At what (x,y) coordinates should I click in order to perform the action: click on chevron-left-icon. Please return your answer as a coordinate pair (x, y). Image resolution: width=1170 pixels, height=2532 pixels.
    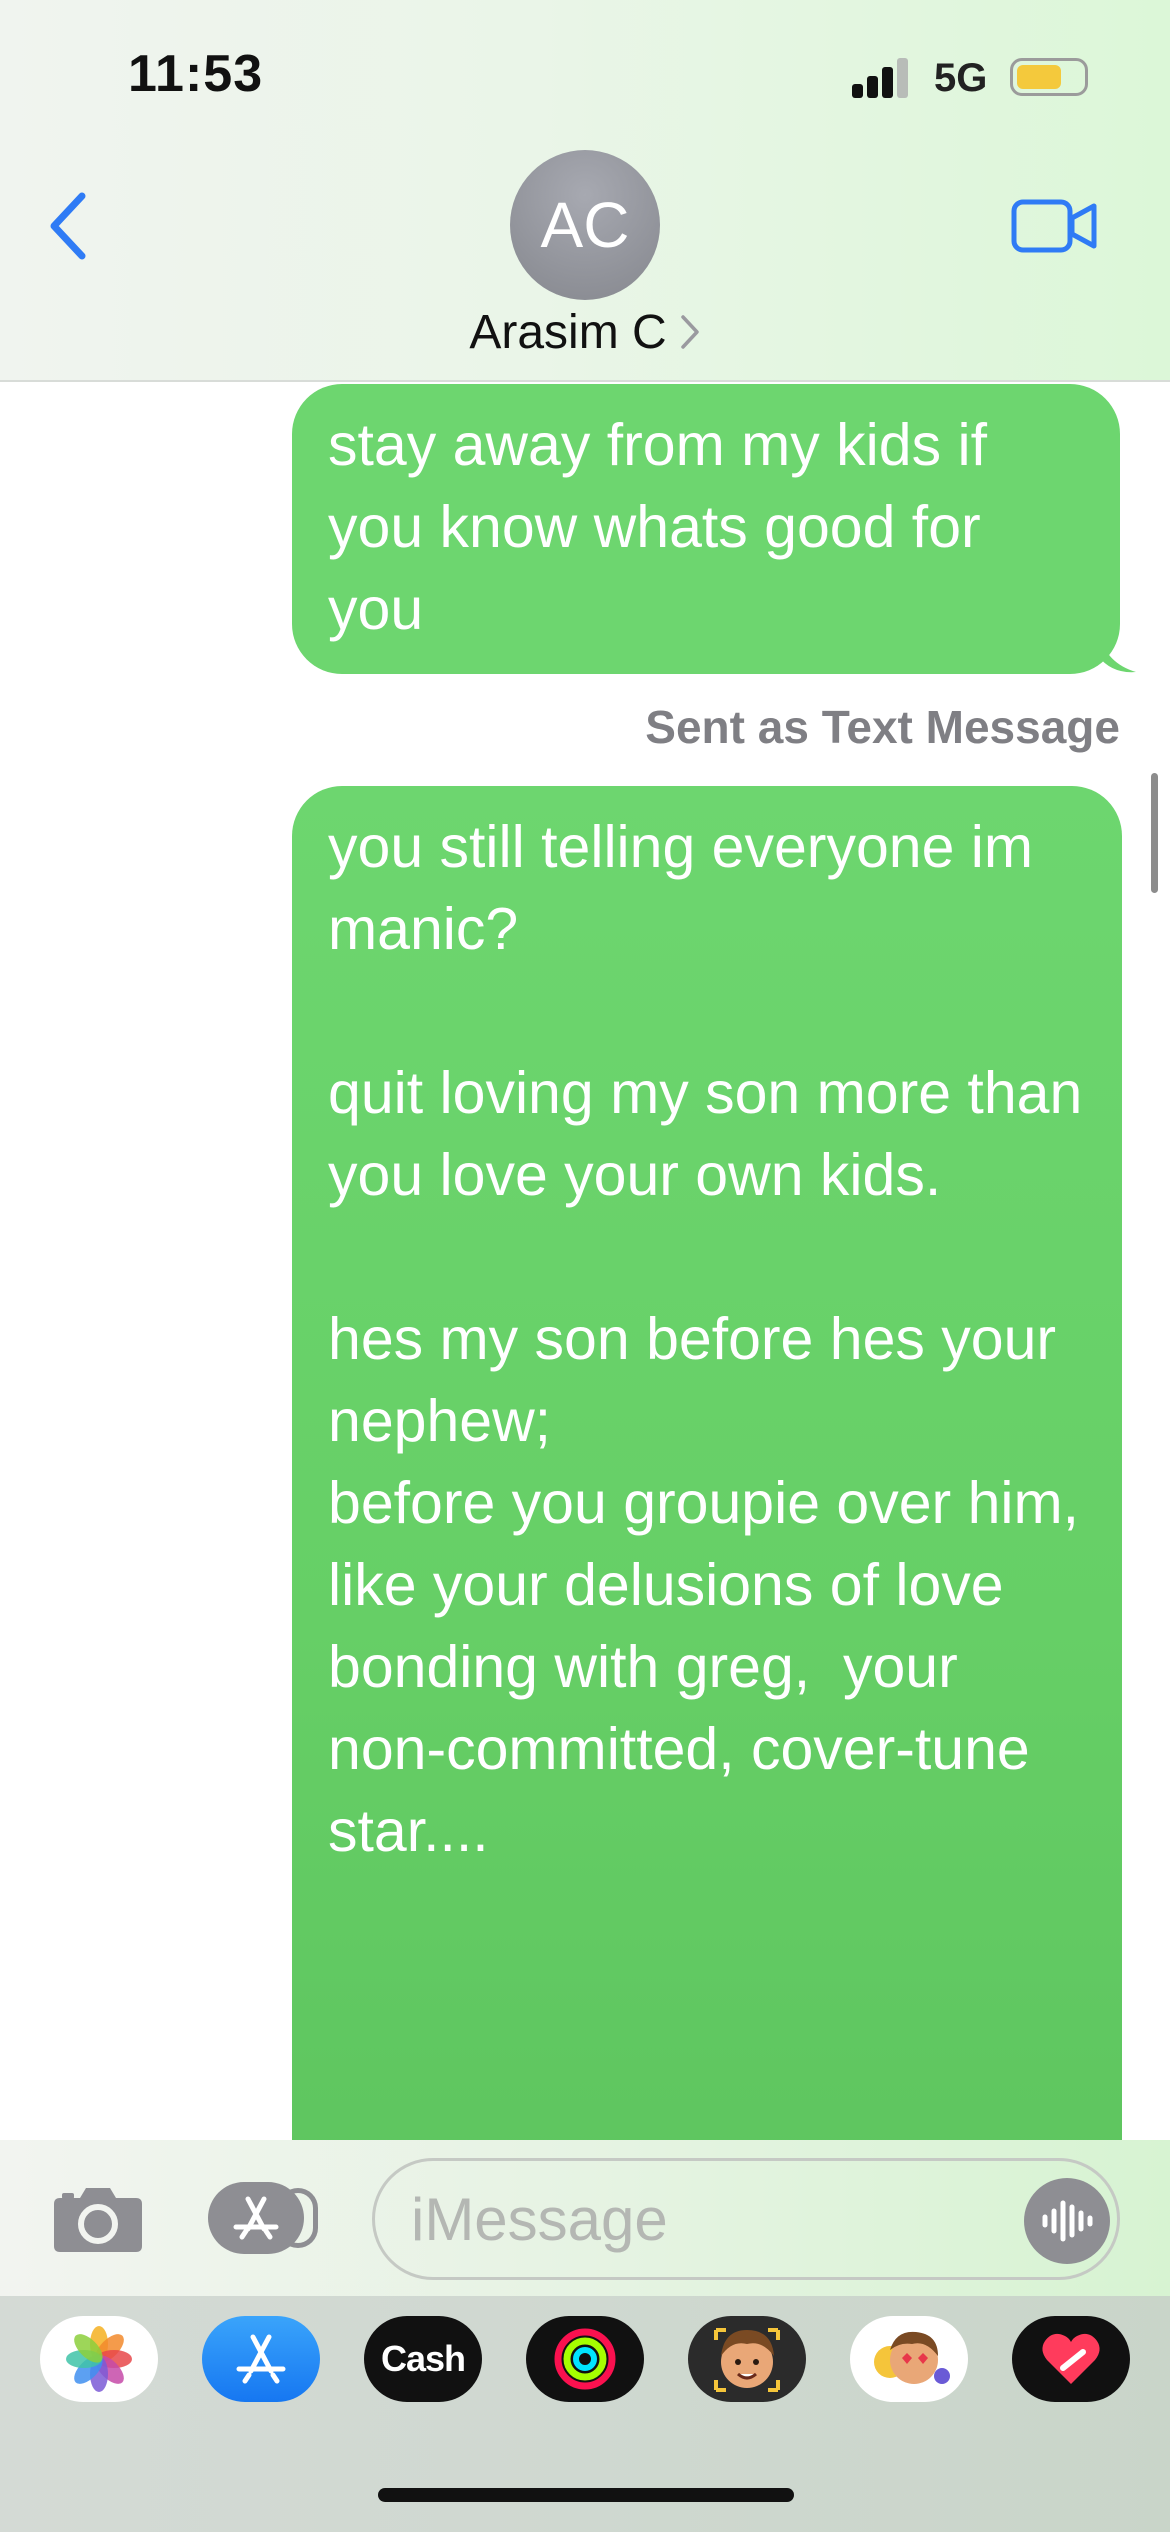
    Looking at the image, I should click on (68, 226).